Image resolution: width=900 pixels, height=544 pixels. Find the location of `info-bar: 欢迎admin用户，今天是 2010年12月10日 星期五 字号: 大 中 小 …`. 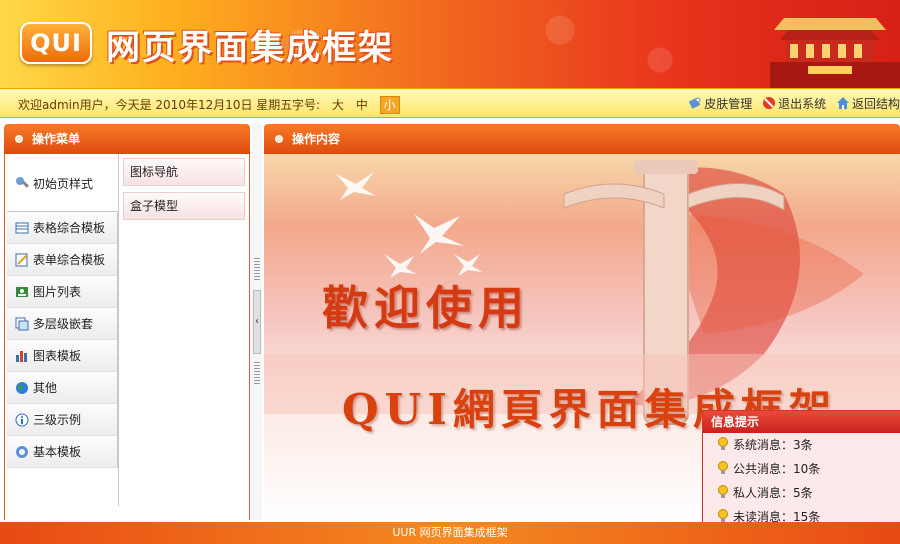

info-bar: 欢迎admin用户，今天是 2010年12月10日 星期五 字号: 大 中 小 … is located at coordinates (450, 103).